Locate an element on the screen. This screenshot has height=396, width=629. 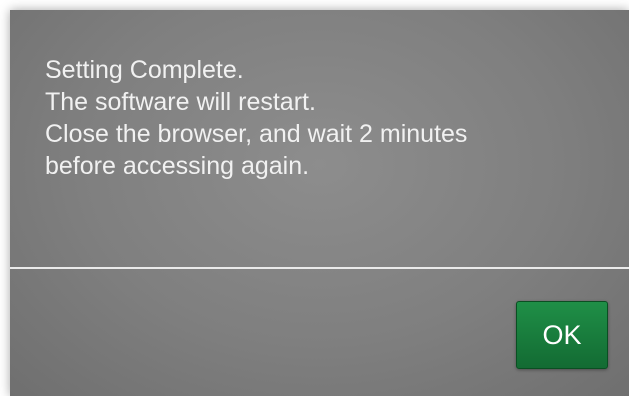
message-line-before-accessing: before accessing again. is located at coordinates (177, 166).